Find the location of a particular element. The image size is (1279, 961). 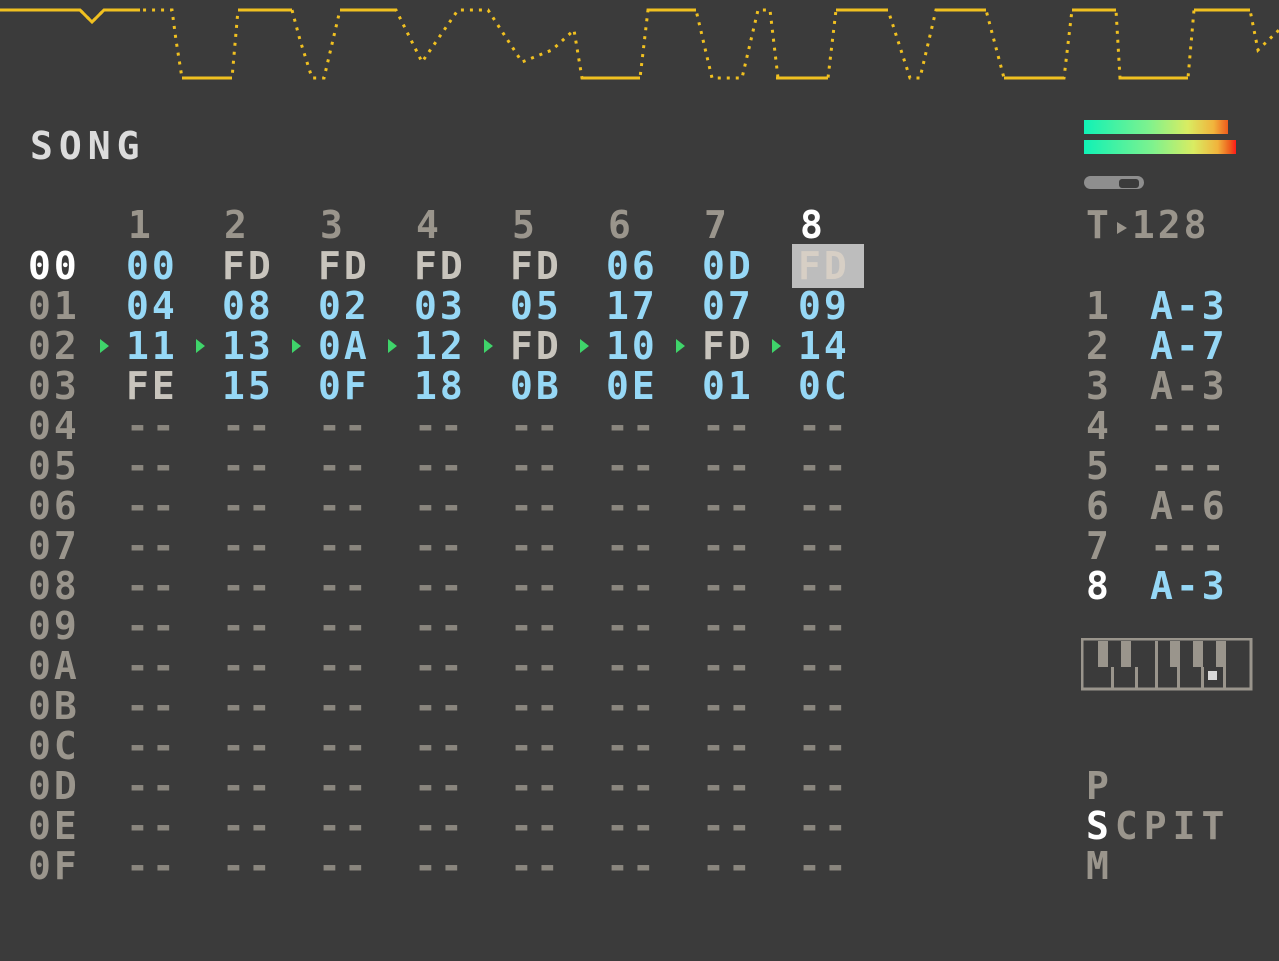

volume-slider-handle is located at coordinates (1129, 183).